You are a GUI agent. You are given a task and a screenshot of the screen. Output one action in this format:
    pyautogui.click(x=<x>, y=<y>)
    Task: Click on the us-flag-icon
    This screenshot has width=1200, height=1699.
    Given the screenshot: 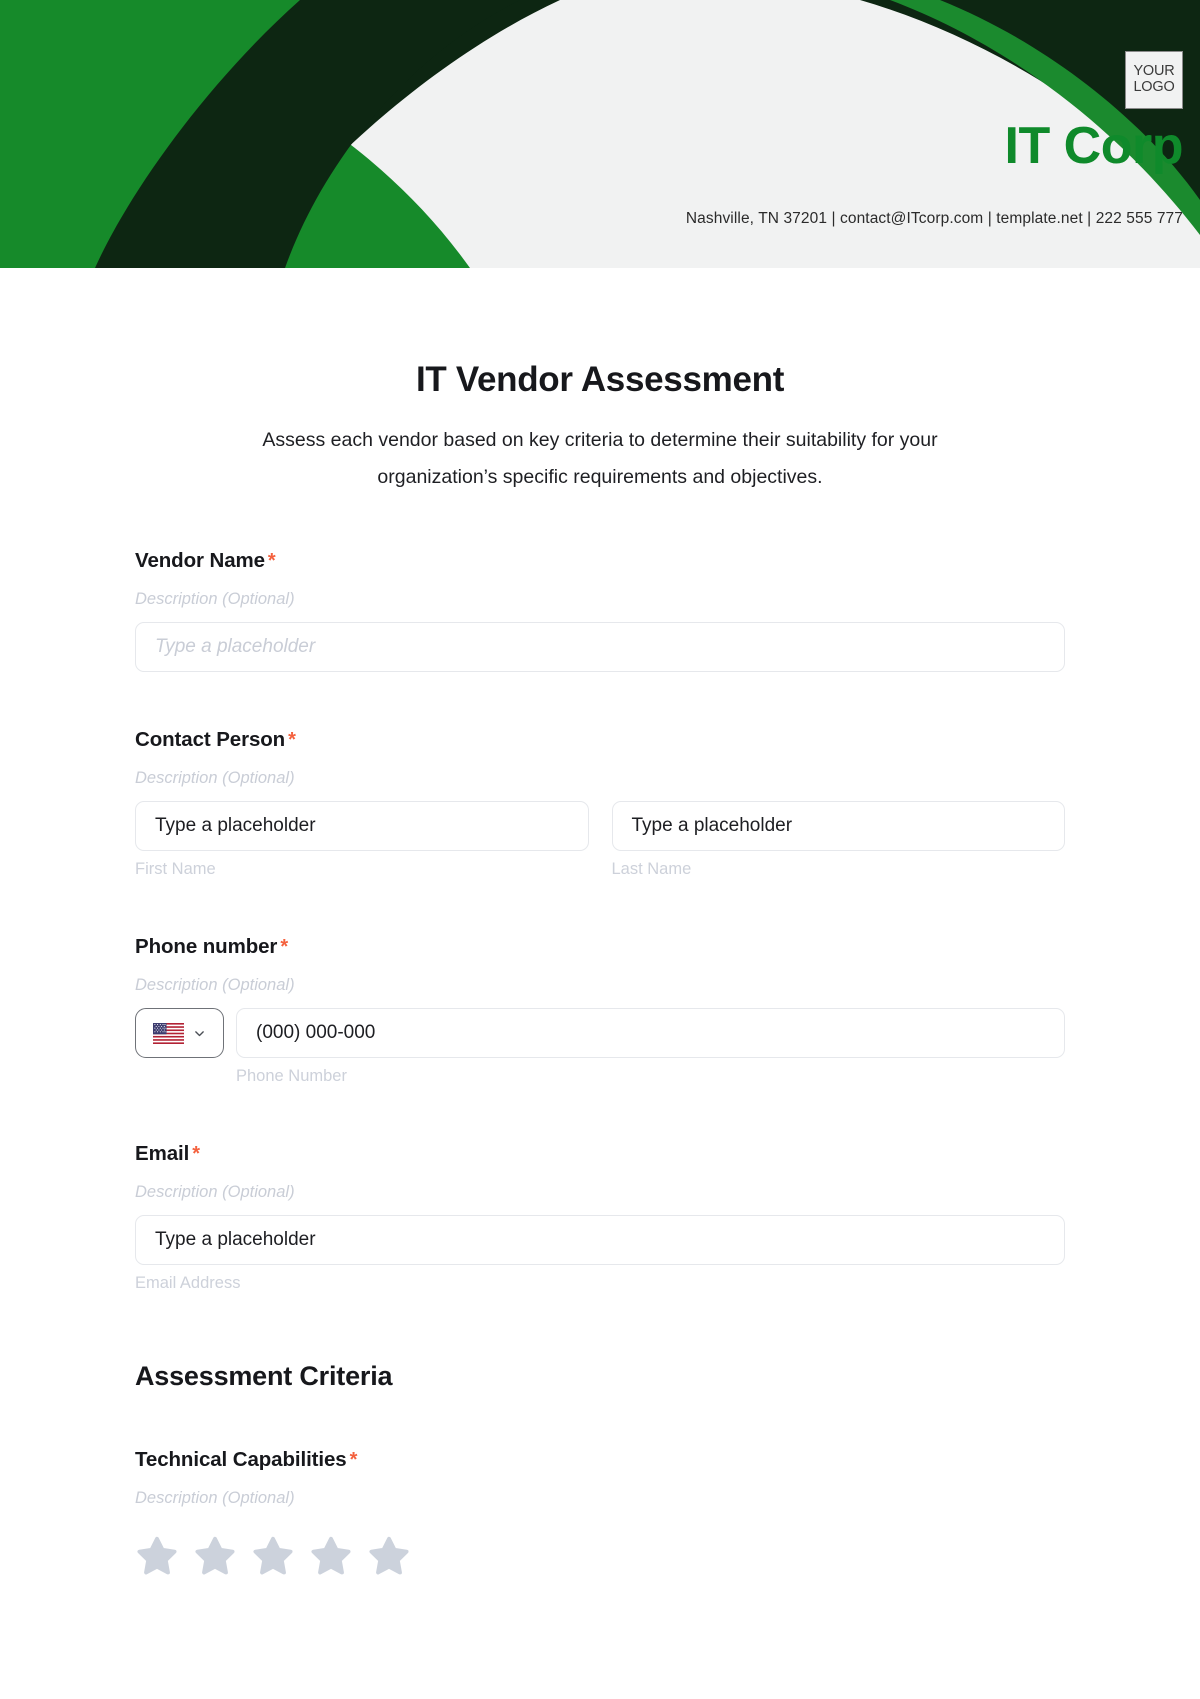 What is the action you would take?
    pyautogui.click(x=168, y=1033)
    